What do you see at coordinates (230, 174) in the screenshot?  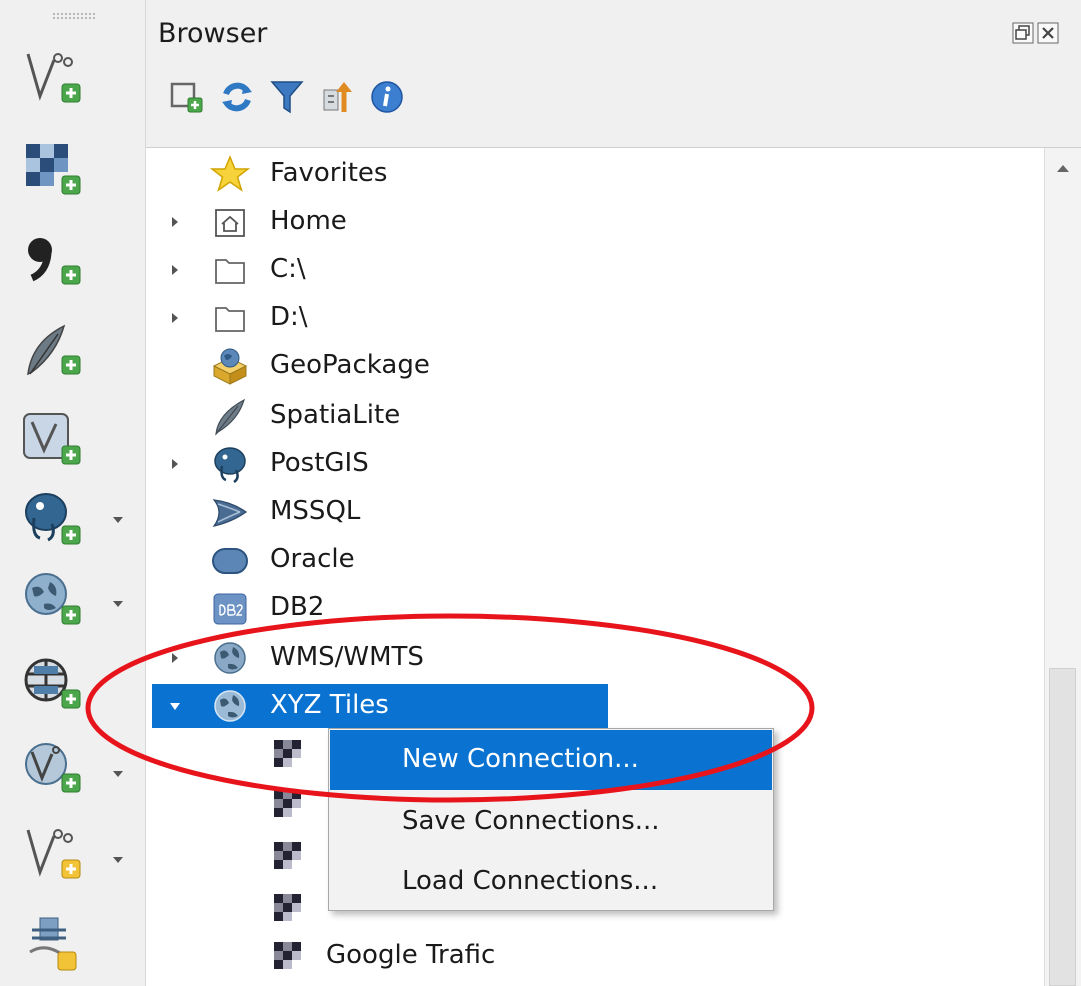 I see `star-icon` at bounding box center [230, 174].